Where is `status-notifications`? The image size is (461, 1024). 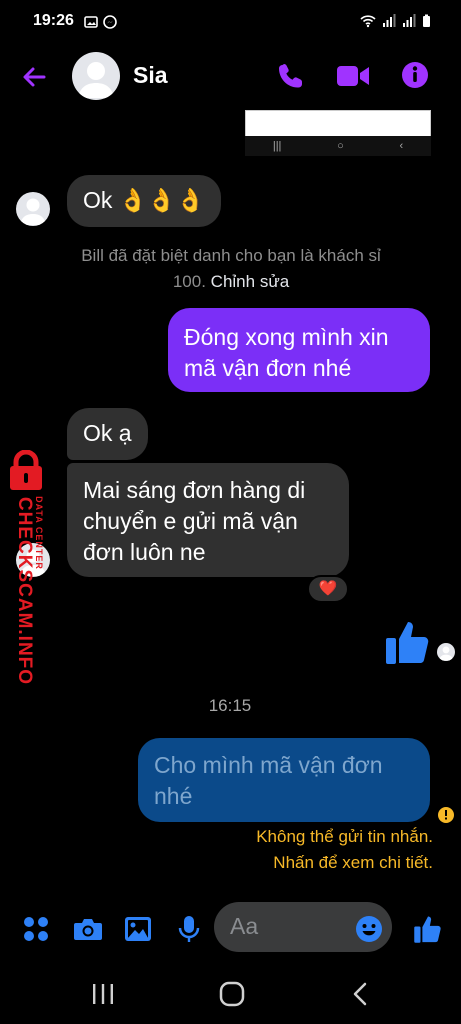 status-notifications is located at coordinates (100, 22).